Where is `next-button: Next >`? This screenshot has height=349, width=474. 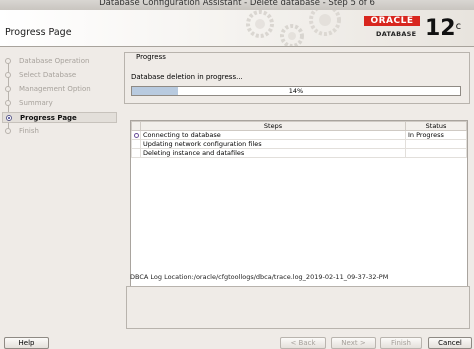 next-button: Next > is located at coordinates (353, 343).